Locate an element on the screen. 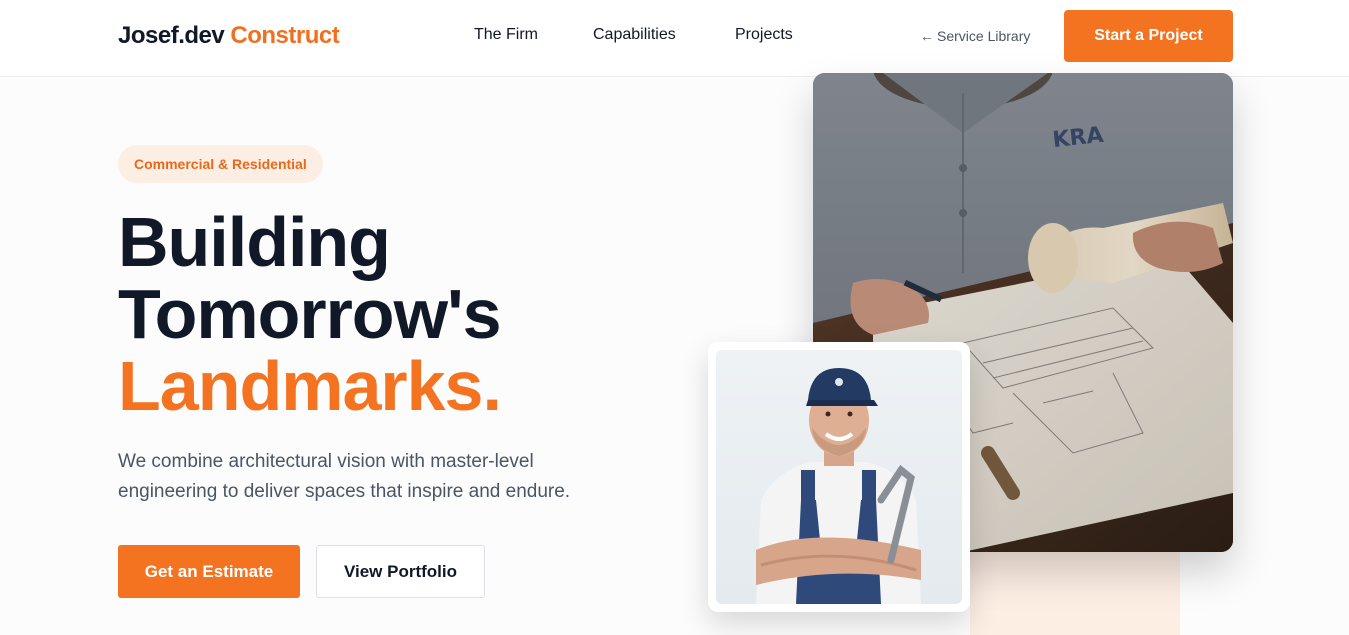  headline-line-1: Building is located at coordinates (254, 242).